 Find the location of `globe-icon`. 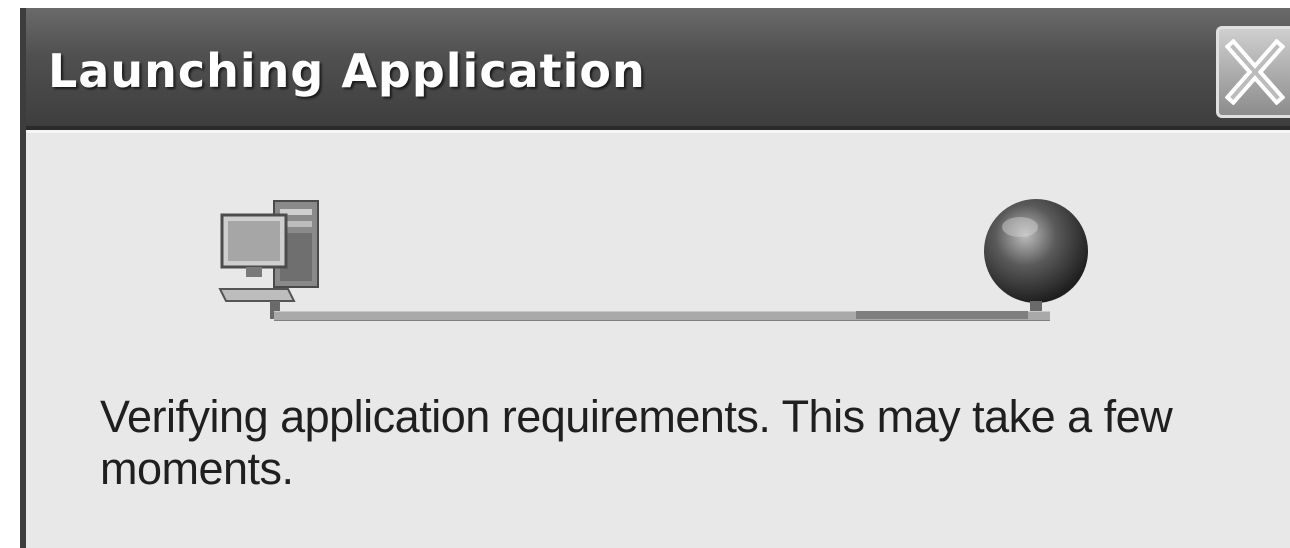

globe-icon is located at coordinates (1036, 260).